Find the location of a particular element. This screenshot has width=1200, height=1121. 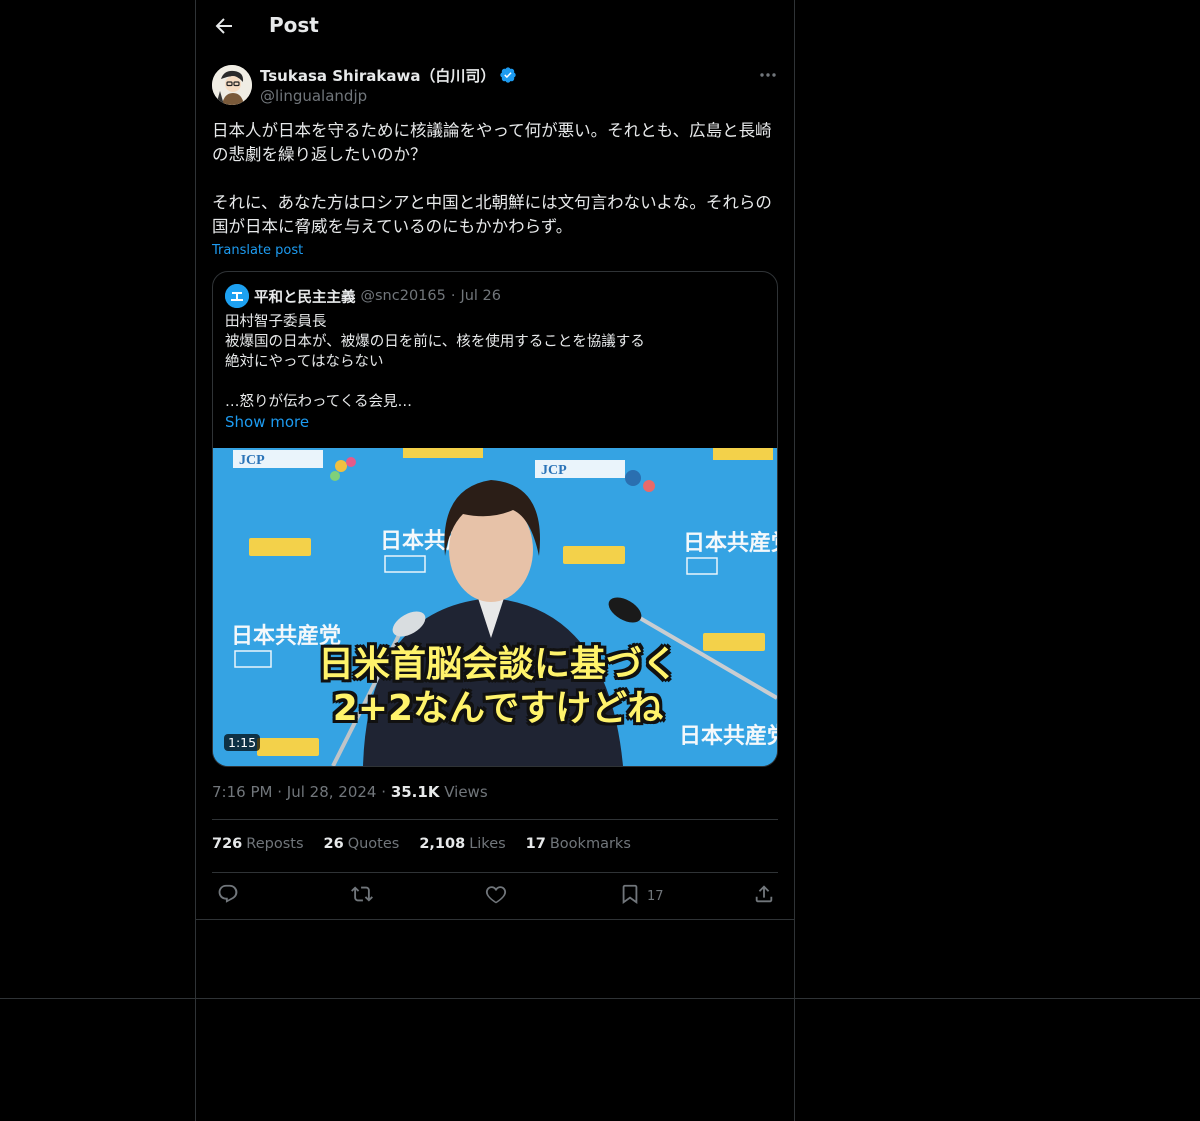

page-title: Post is located at coordinates (294, 25).